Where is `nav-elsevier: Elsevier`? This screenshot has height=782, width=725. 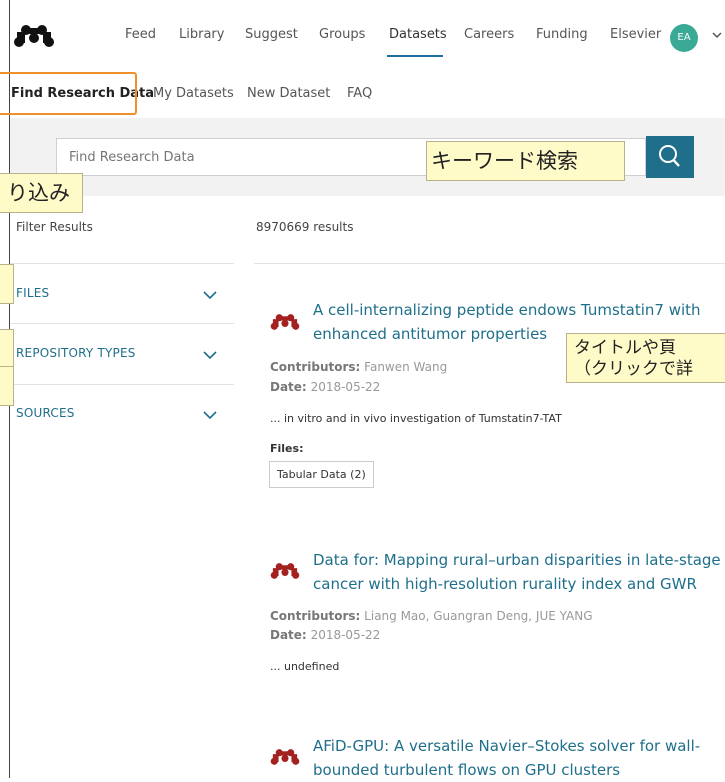
nav-elsevier: Elsevier is located at coordinates (635, 34).